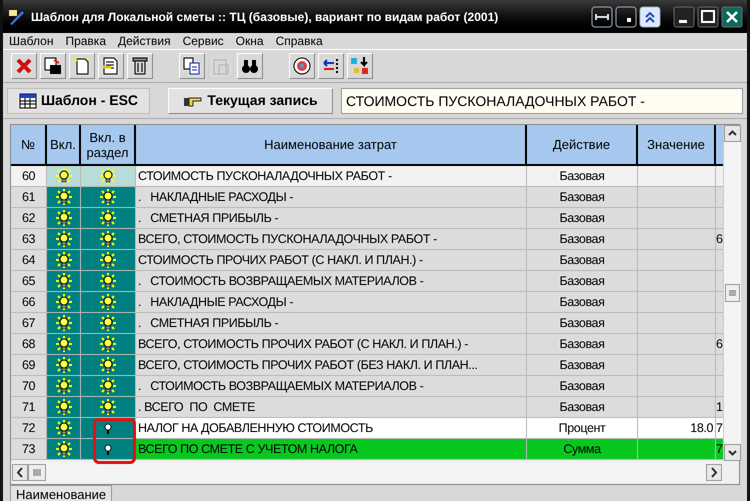 The width and height of the screenshot is (750, 501). What do you see at coordinates (29, 323) in the screenshot?
I see `row-number: 67` at bounding box center [29, 323].